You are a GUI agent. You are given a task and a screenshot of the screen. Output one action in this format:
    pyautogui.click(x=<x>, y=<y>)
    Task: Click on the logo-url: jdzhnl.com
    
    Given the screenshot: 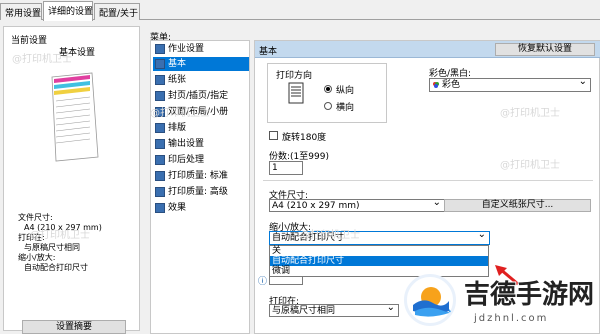 What is the action you would take?
    pyautogui.click(x=511, y=318)
    